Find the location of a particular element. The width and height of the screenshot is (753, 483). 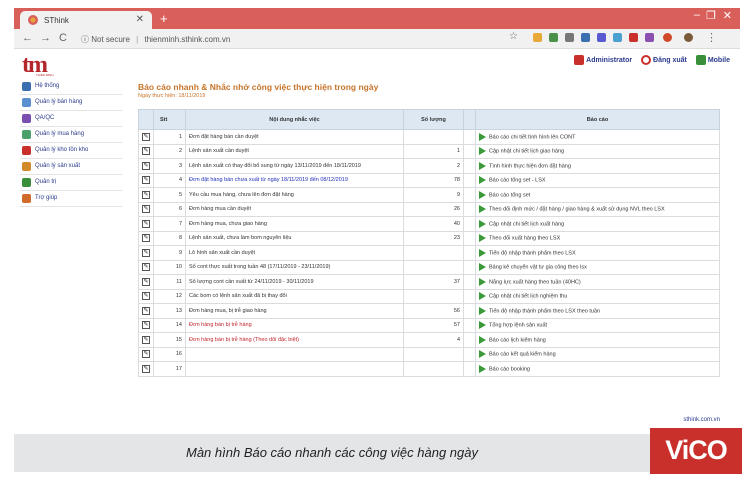

info-icon: ⓘ is located at coordinates (85, 39).